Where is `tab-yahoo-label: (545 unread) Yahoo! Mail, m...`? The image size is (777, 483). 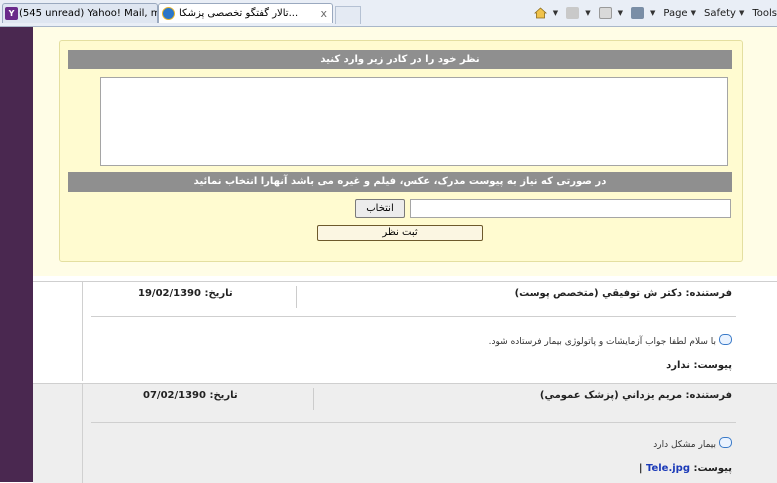
tab-yahoo-label: (545 unread) Yahoo! Mail, m... is located at coordinates (88, 13).